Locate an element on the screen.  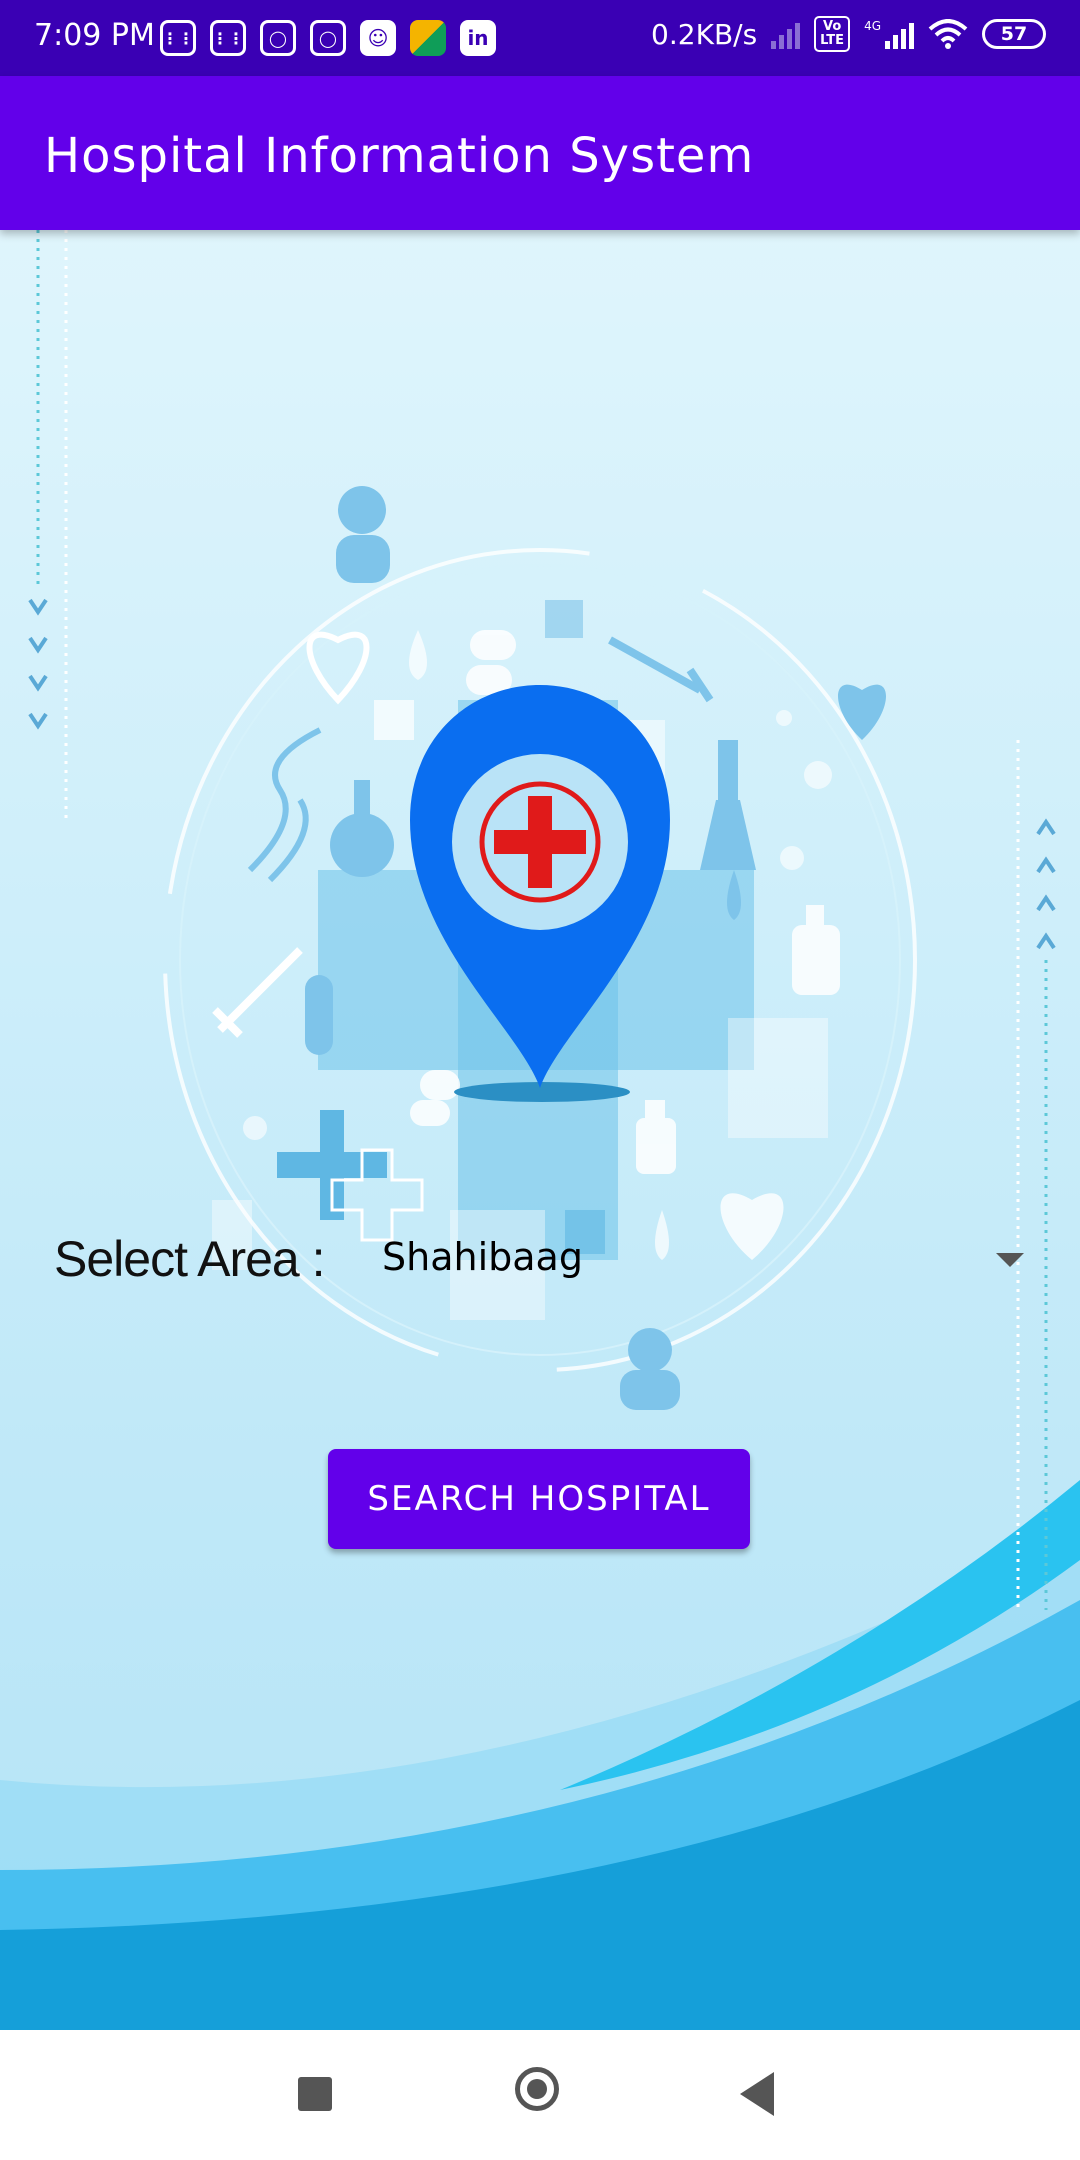
snapchat-icon: ☺ is located at coordinates (378, 38).